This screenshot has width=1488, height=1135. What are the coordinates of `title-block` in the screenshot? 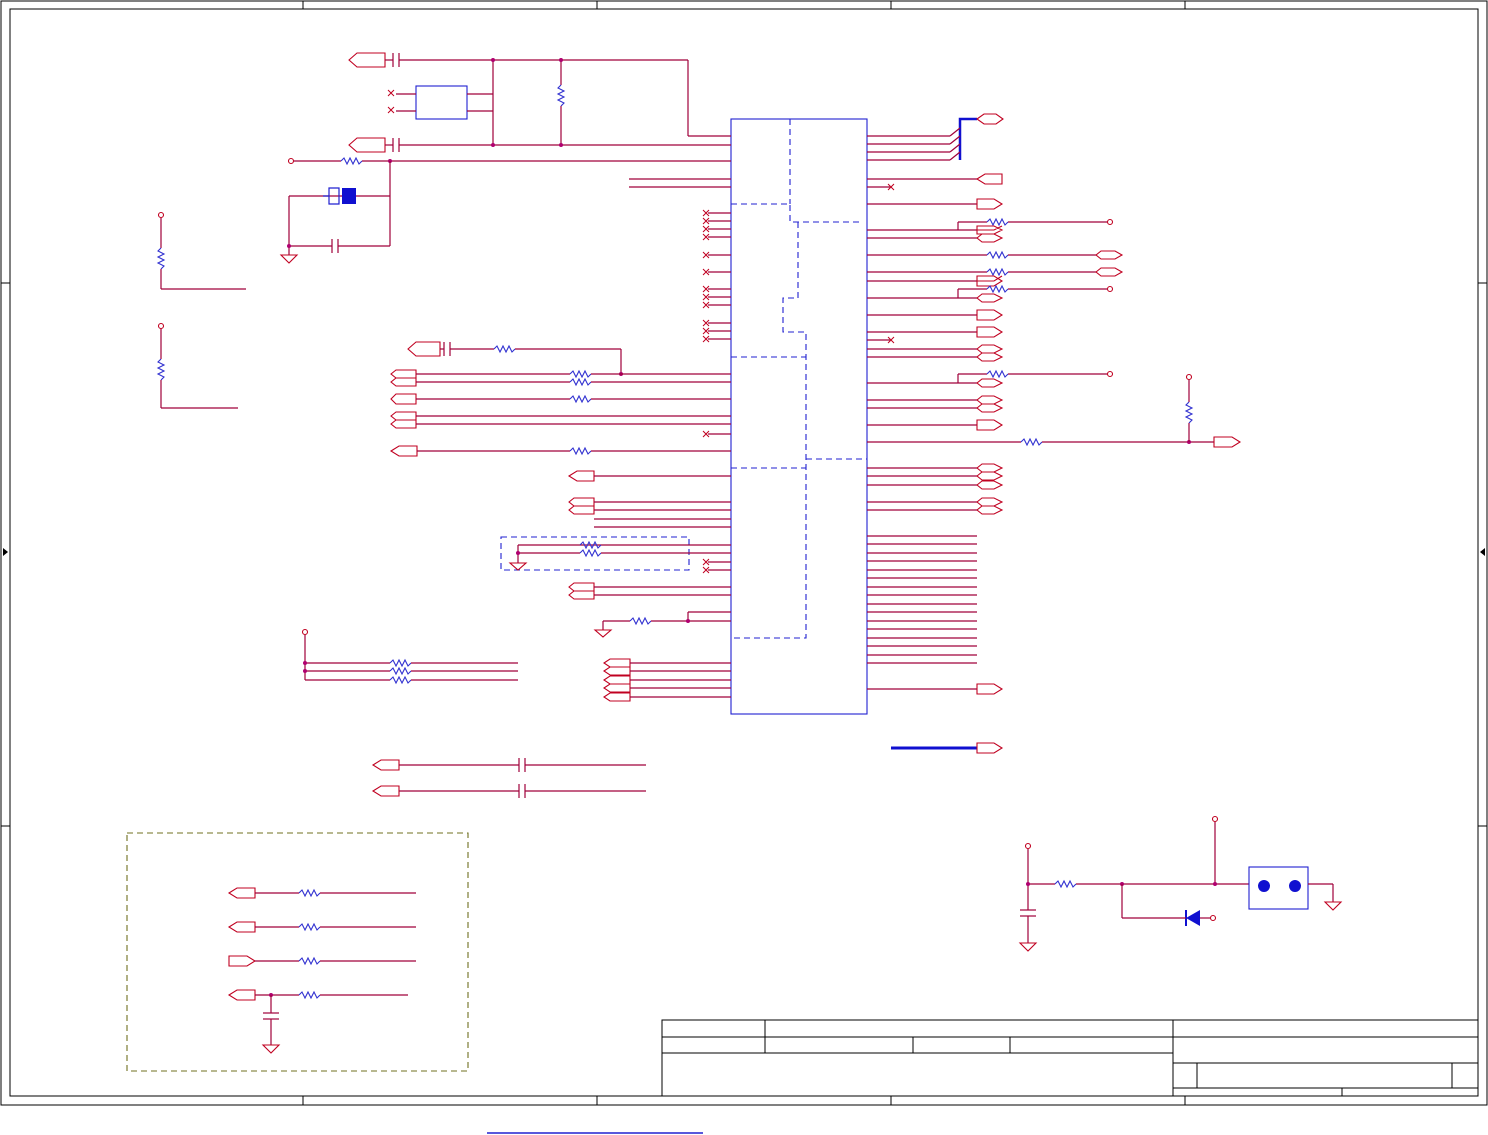 It's located at (1070, 1058).